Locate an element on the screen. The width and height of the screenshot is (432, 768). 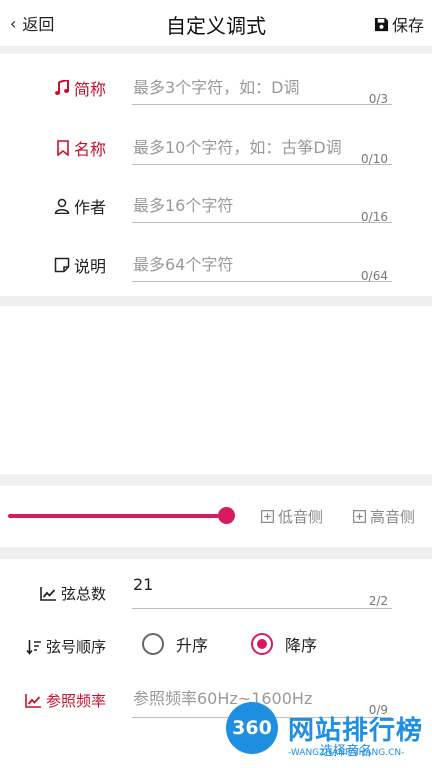
range-slider: 低音侧 高音侧 is located at coordinates (216, 515).